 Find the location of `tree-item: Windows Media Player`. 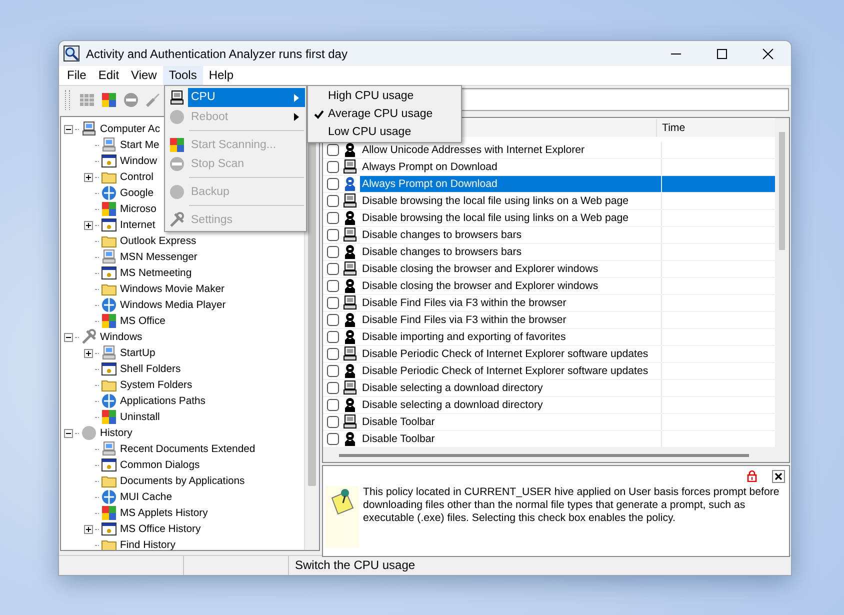

tree-item: Windows Media Player is located at coordinates (173, 305).